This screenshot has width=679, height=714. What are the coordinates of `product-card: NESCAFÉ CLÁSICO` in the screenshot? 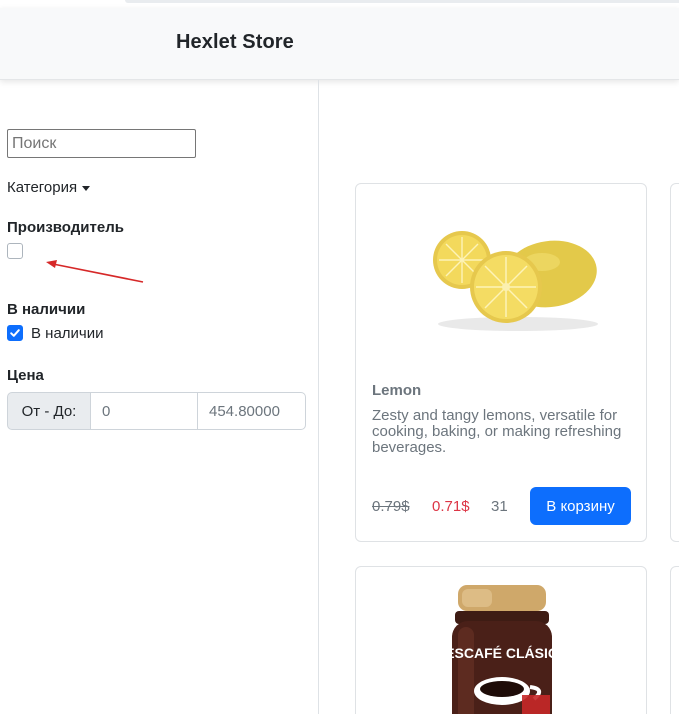 It's located at (501, 640).